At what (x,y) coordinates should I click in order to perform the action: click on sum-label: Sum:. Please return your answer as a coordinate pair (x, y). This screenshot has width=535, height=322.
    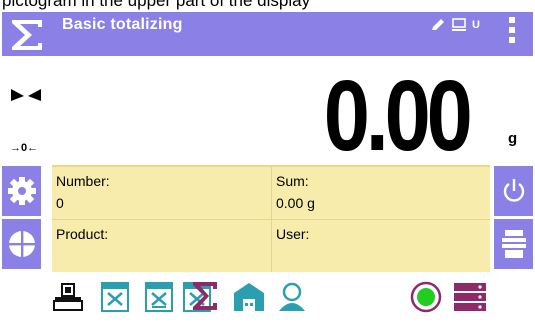
    Looking at the image, I should click on (292, 181).